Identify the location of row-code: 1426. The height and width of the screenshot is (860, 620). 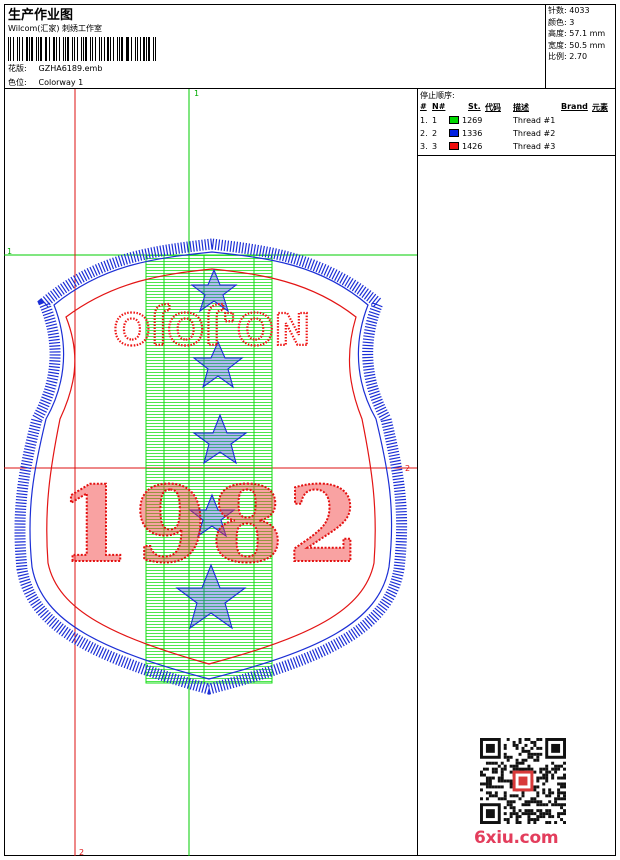
(472, 146).